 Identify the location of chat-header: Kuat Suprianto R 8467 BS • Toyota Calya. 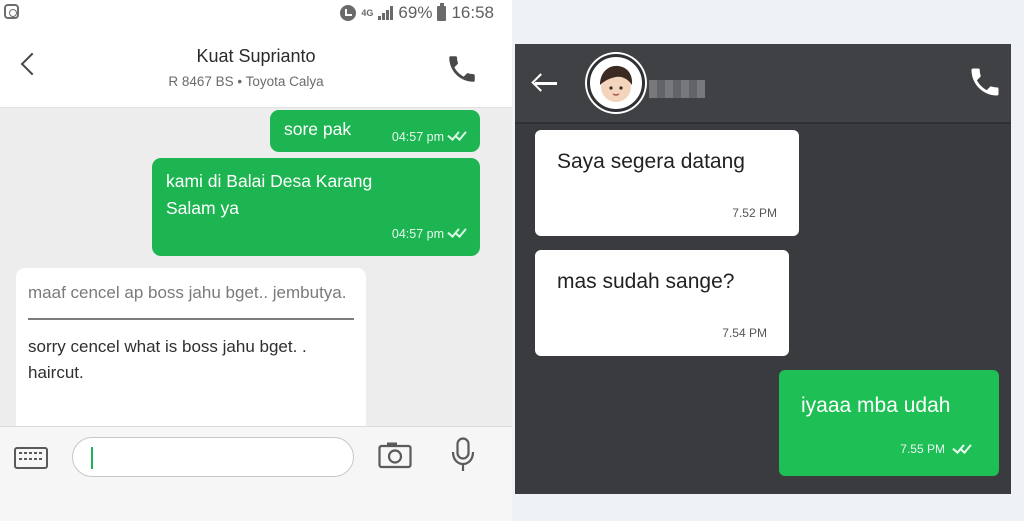
(256, 67).